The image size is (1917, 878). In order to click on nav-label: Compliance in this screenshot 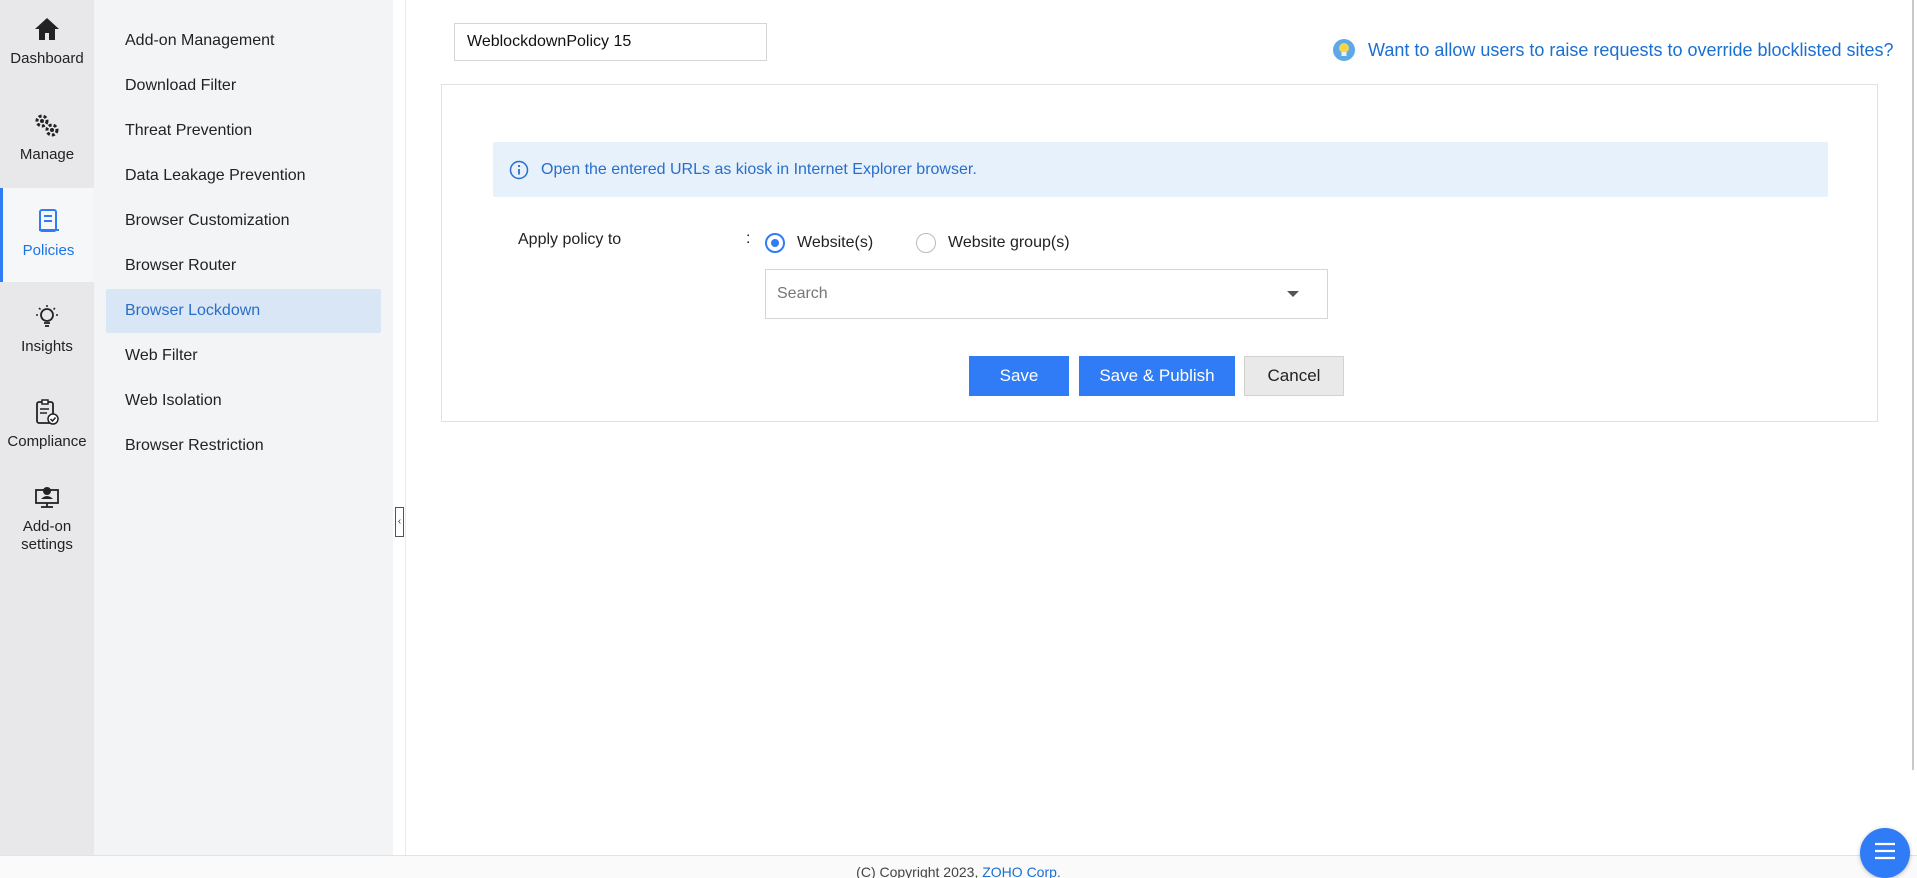, I will do `click(47, 441)`.